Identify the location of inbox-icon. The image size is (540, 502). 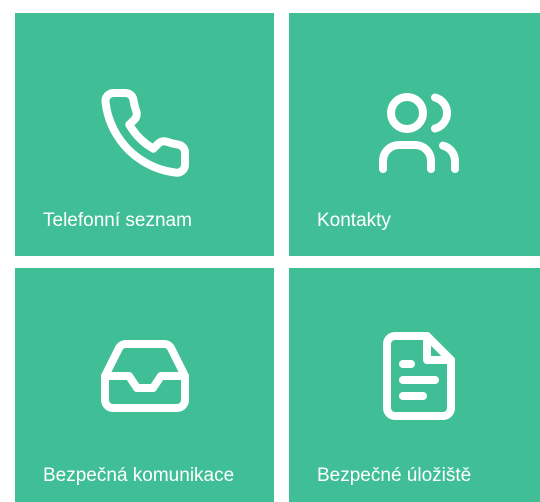
(144, 376).